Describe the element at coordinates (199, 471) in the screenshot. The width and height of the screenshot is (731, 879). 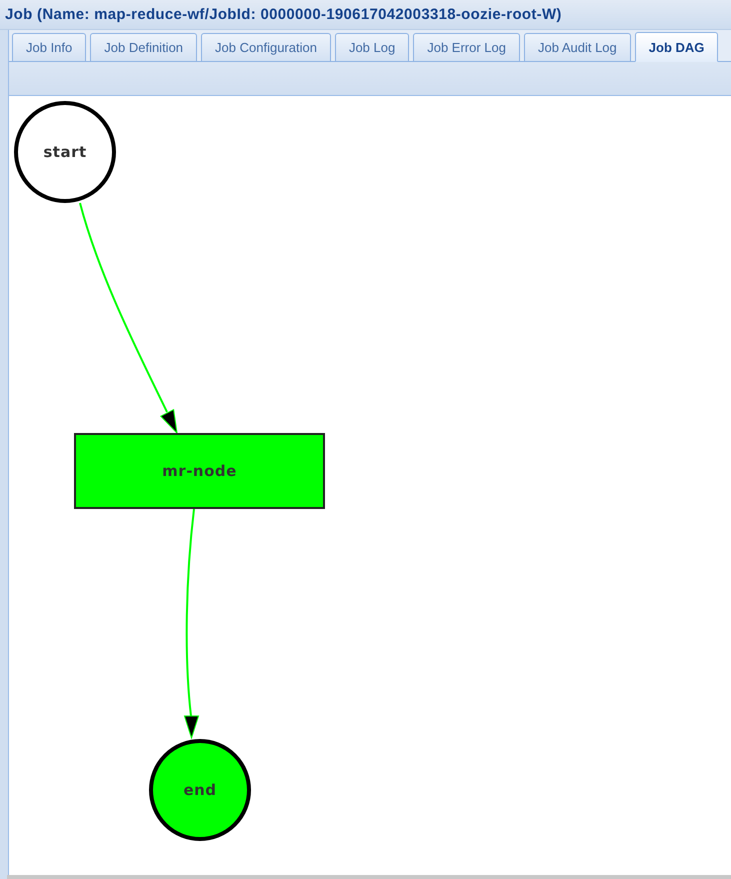
I see `node-label: mr-node` at that location.